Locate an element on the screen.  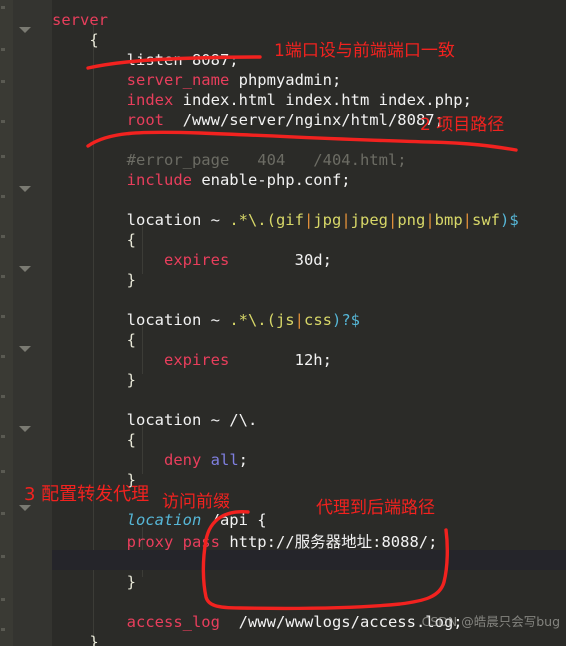
code-token: jpg is located at coordinates (327, 220).